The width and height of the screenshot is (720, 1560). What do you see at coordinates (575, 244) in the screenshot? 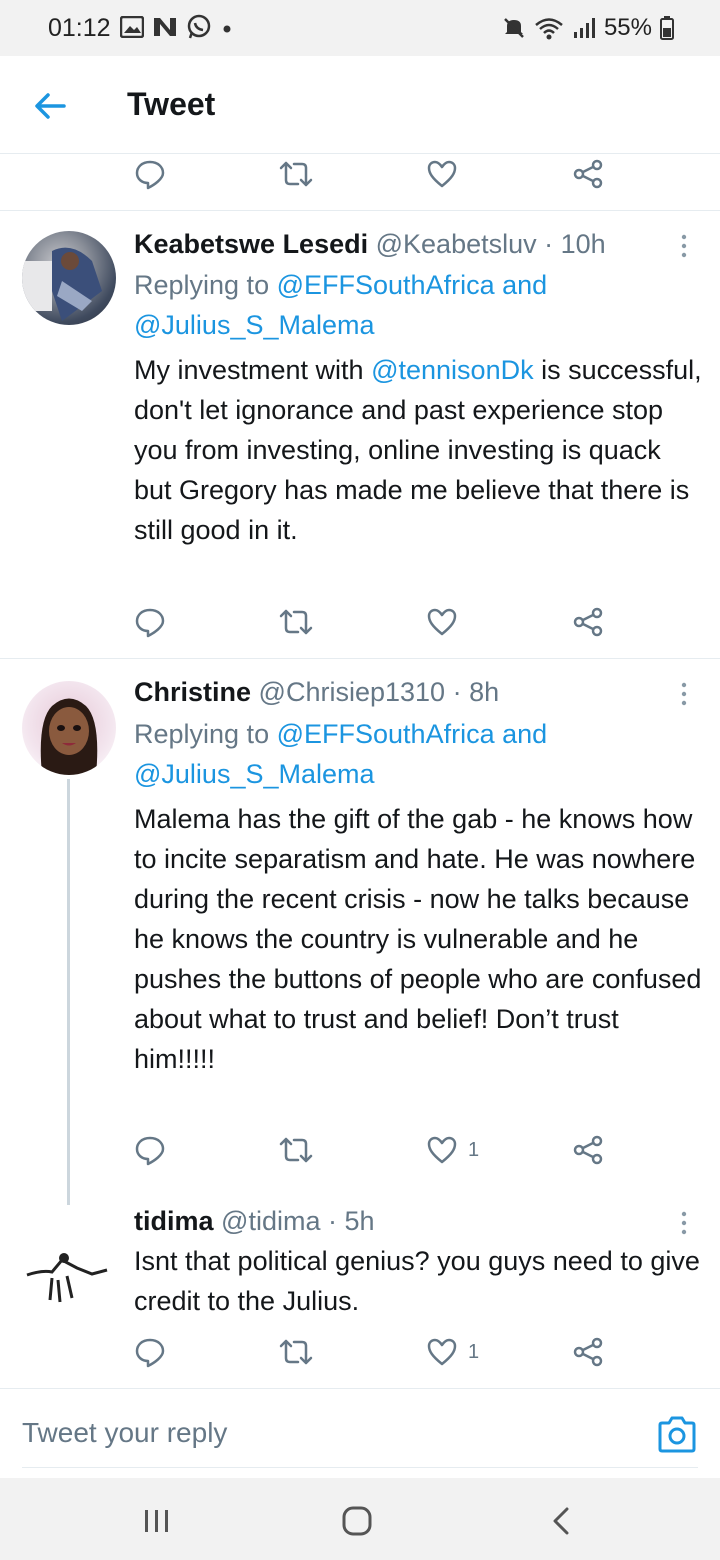
I see `tweet-time: · 10h` at bounding box center [575, 244].